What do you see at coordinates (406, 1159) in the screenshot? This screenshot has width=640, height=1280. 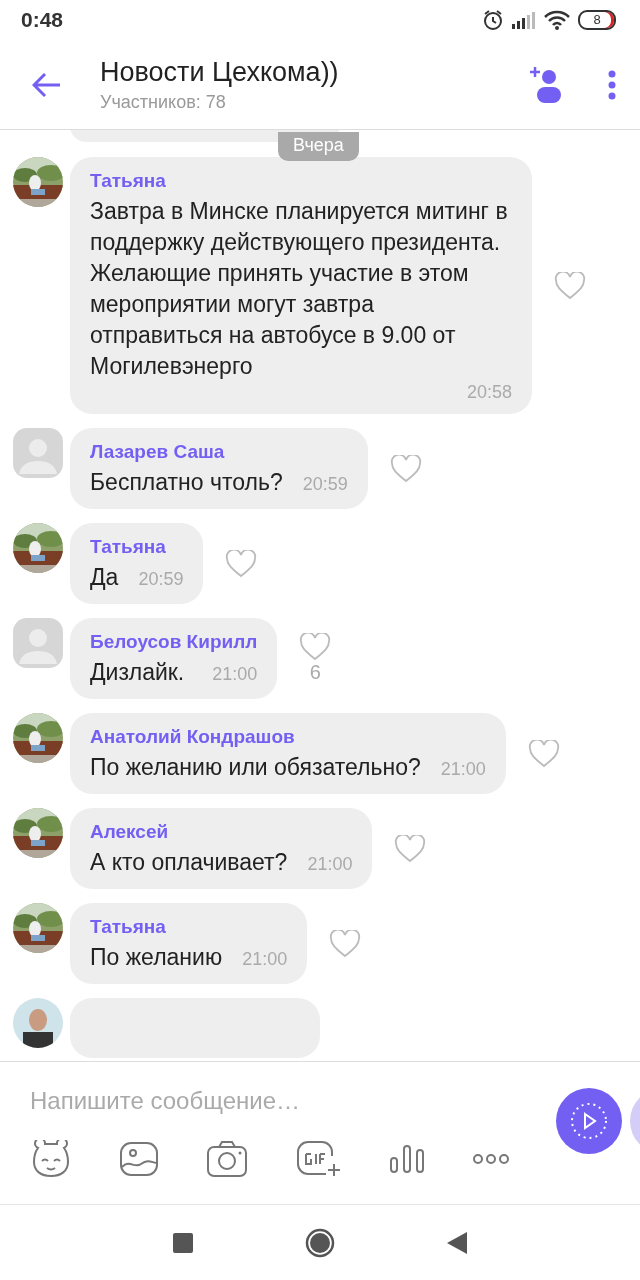 I see `audio-bars-icon` at bounding box center [406, 1159].